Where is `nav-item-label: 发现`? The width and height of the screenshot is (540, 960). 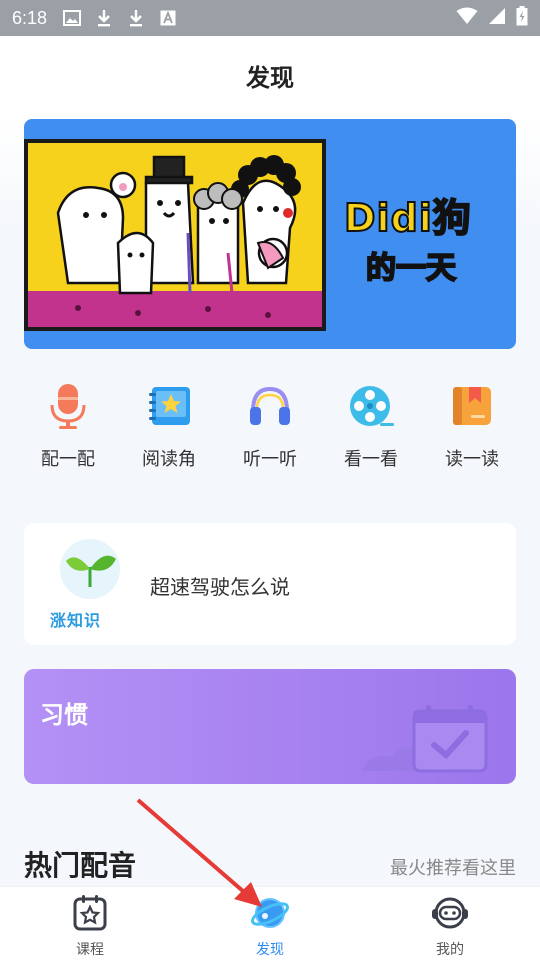 nav-item-label: 发现 is located at coordinates (270, 949).